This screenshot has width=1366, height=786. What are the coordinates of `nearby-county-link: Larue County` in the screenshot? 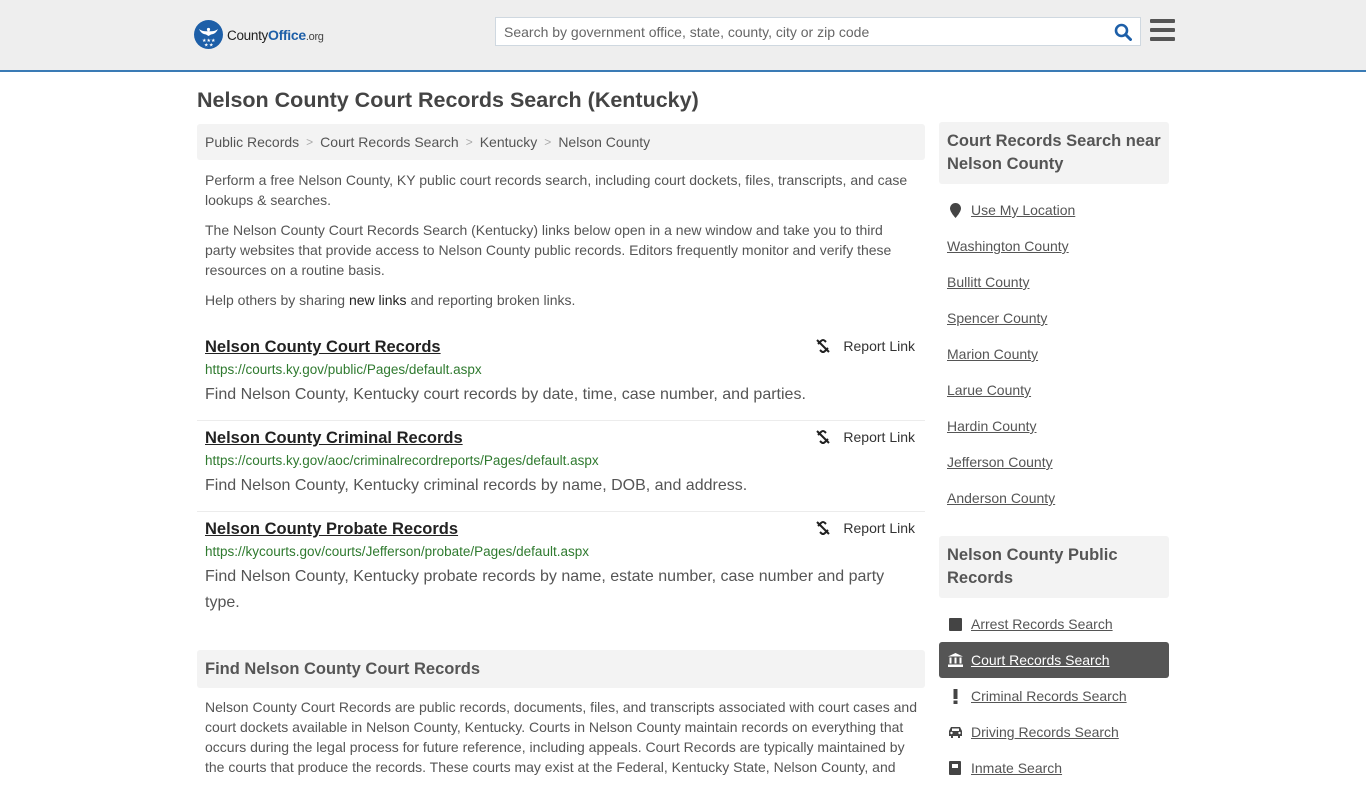 It's located at (989, 390).